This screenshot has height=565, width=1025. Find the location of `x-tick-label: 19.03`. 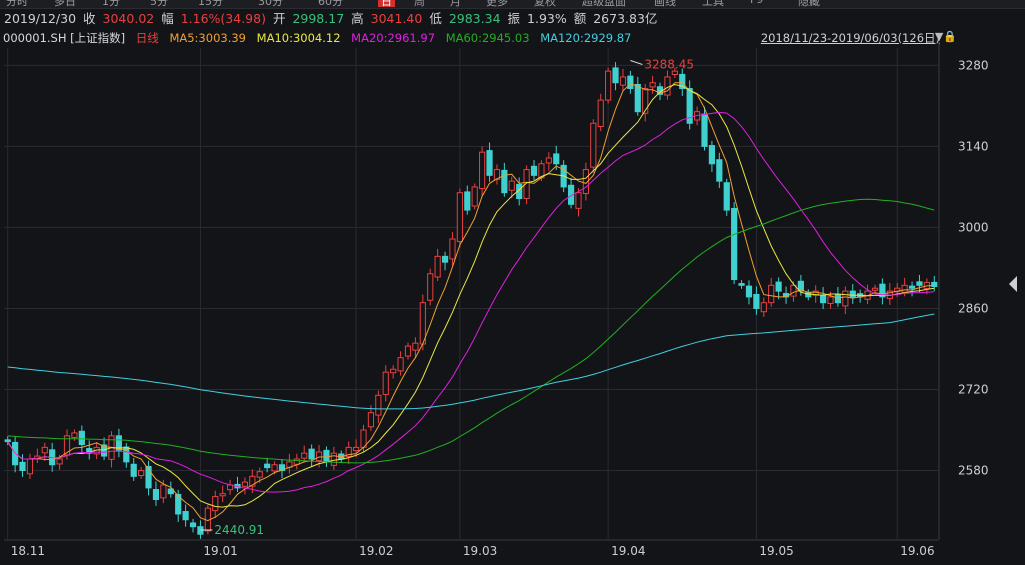

x-tick-label: 19.03 is located at coordinates (480, 551).